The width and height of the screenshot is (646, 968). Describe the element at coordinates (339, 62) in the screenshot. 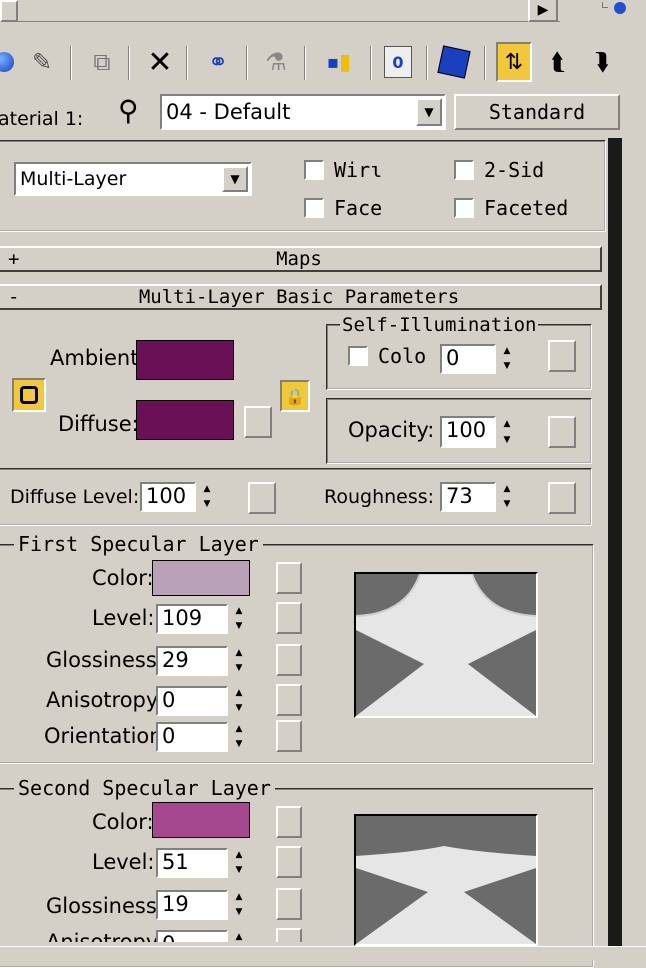

I see `material-effects-channel-icon: ▪ ▮` at that location.